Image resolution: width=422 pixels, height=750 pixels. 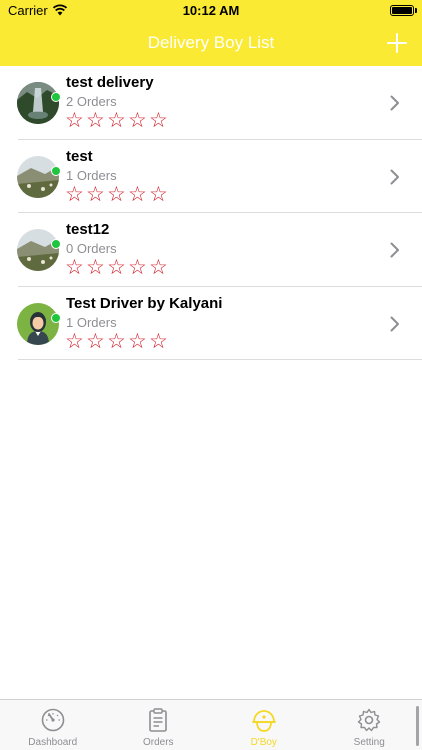 I want to click on delivery-boy-name: test12, so click(x=88, y=229).